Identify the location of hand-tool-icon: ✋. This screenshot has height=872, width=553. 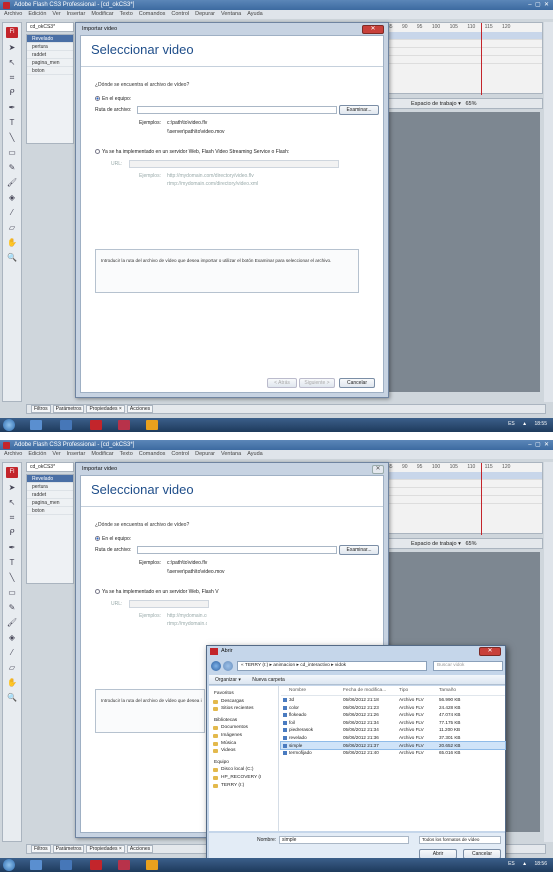
(12, 242).